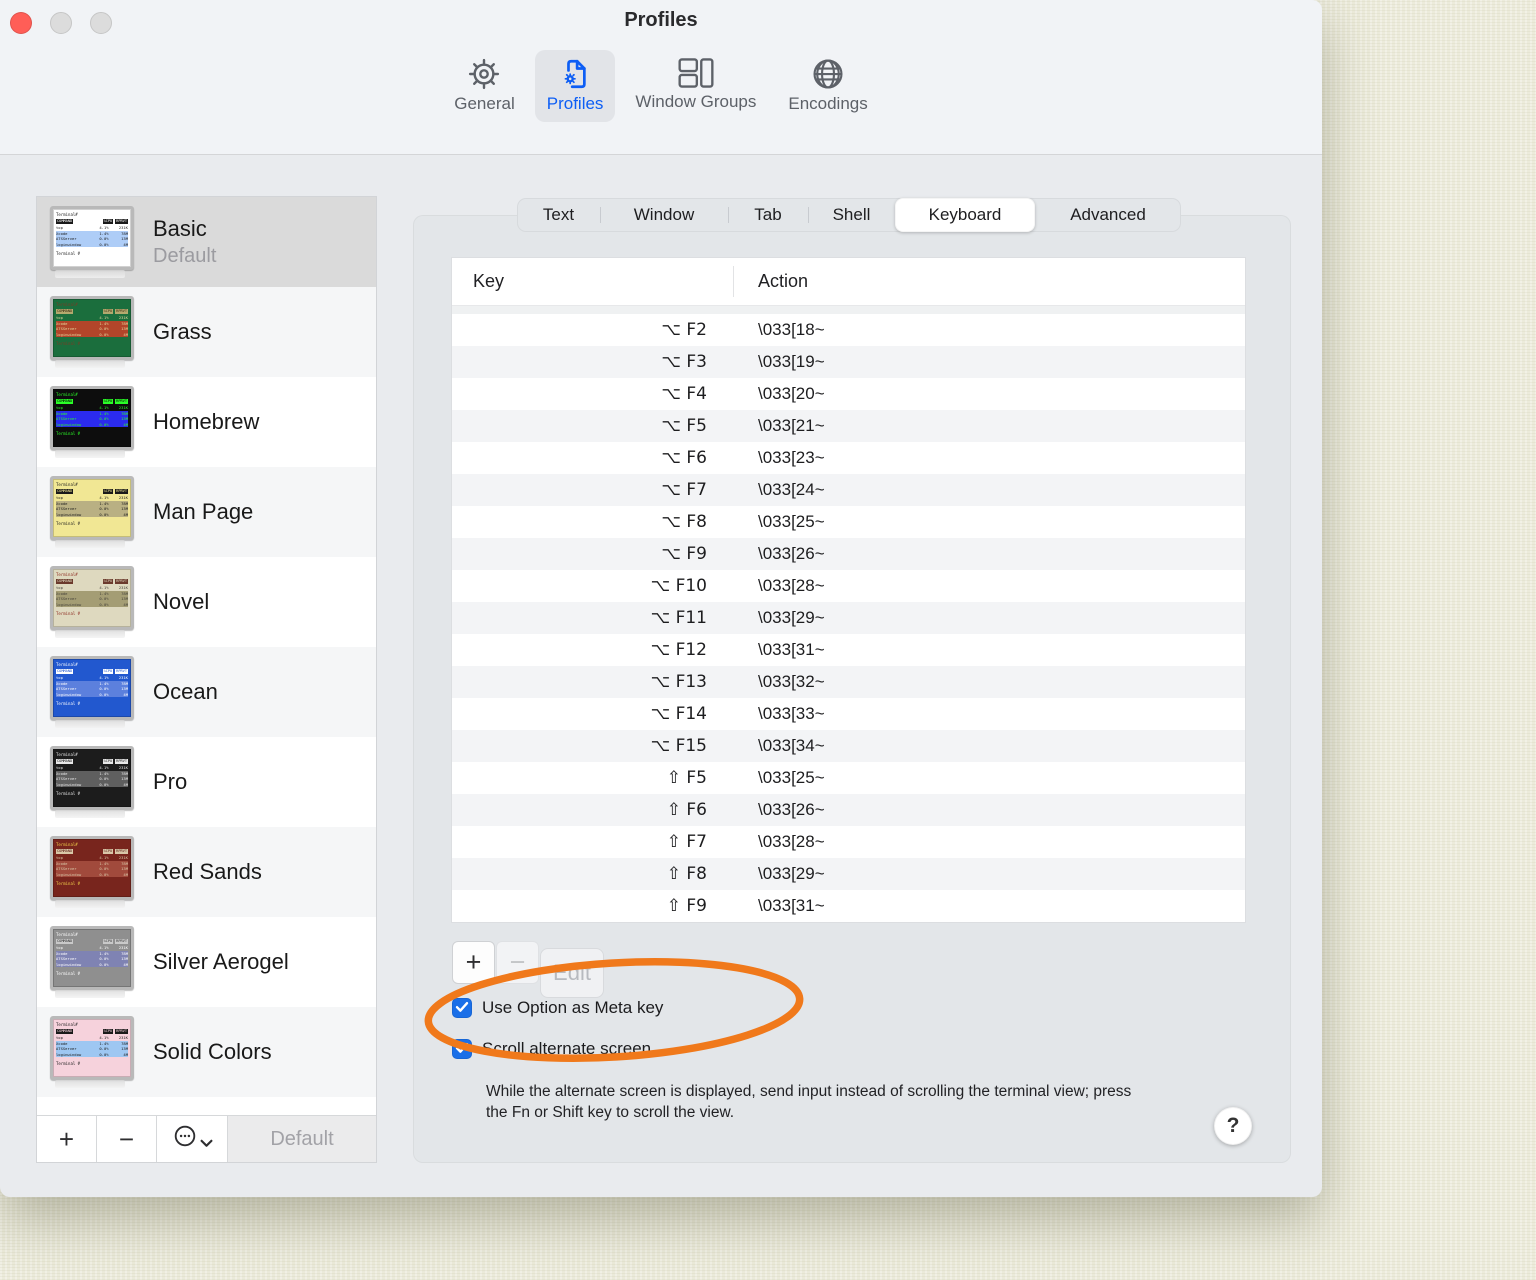 This screenshot has width=1536, height=1280. What do you see at coordinates (558, 215) in the screenshot?
I see `settings-tab-text: Text` at bounding box center [558, 215].